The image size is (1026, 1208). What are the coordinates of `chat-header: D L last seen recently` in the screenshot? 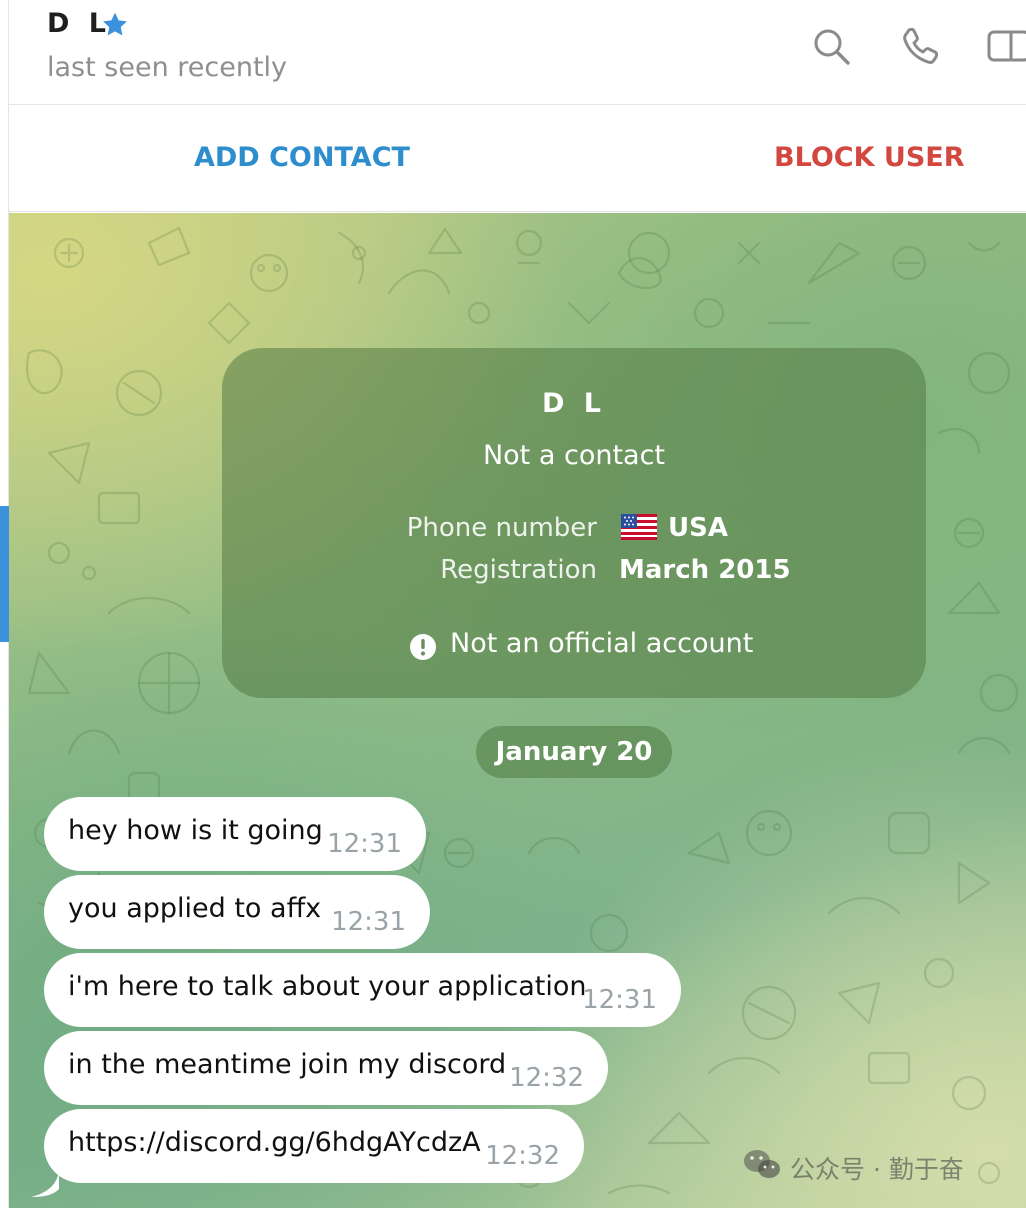 It's located at (517, 52).